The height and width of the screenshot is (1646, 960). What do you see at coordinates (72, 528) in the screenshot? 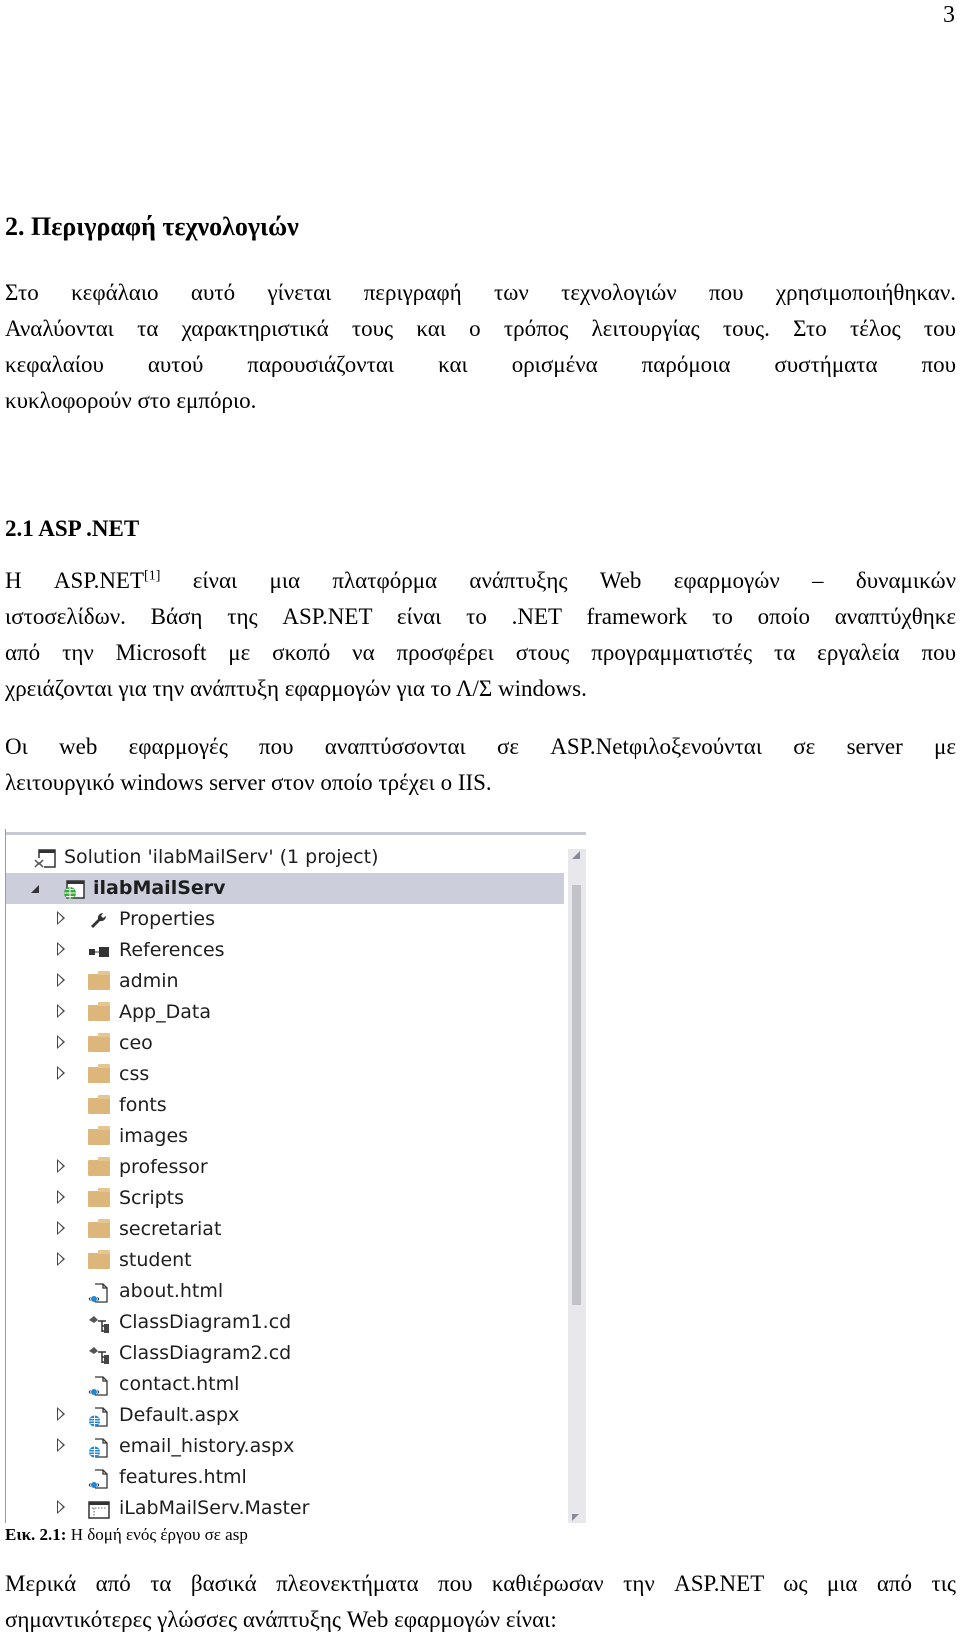
I see `section-heading: 2.1 ASP .NET` at bounding box center [72, 528].